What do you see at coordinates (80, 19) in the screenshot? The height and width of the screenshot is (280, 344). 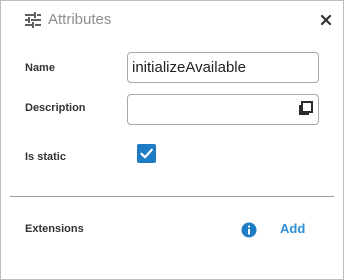 I see `panel-title: Attributes` at bounding box center [80, 19].